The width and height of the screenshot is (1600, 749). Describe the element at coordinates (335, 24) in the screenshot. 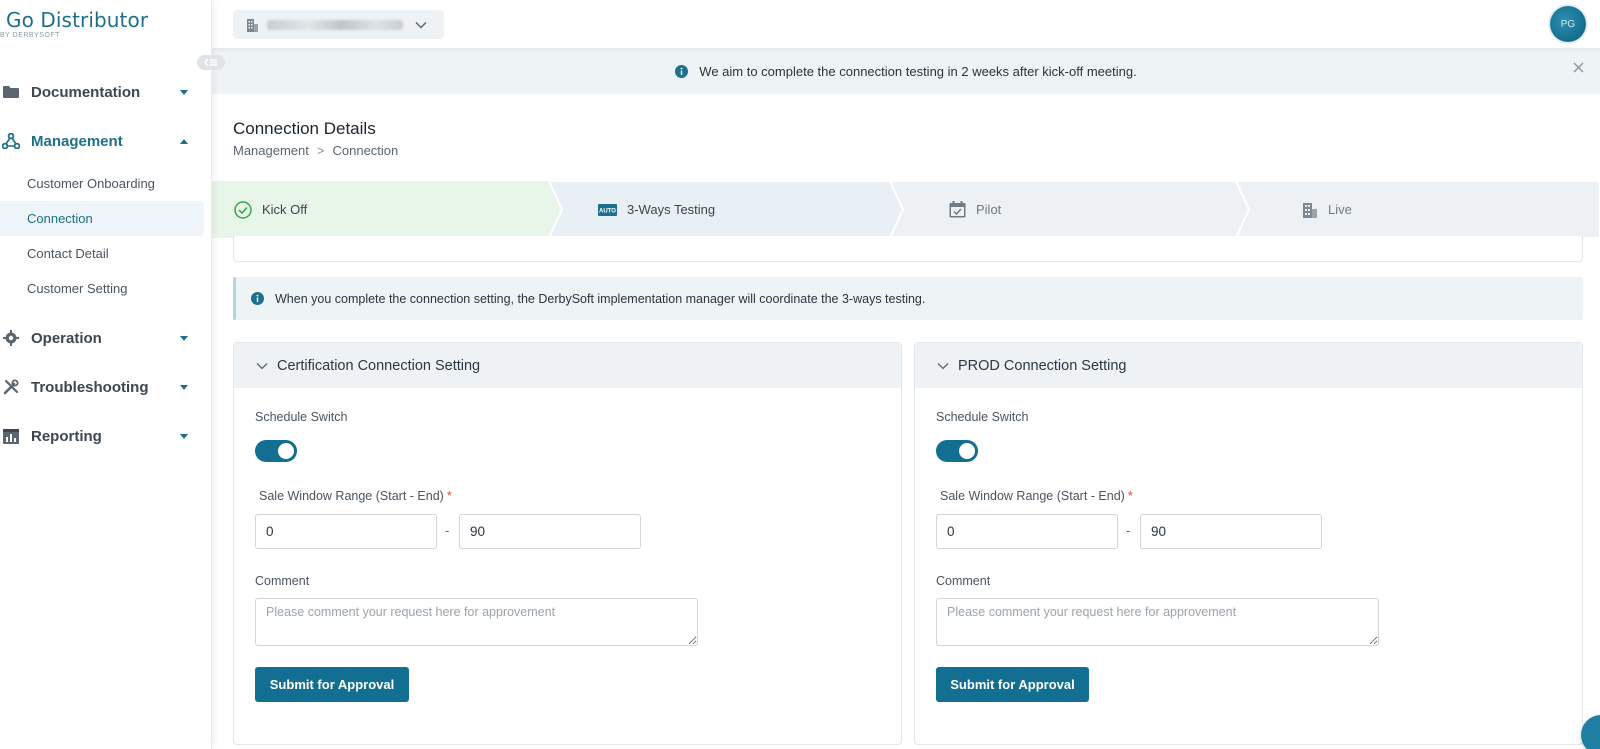

I see `hotel-name-redacted` at that location.